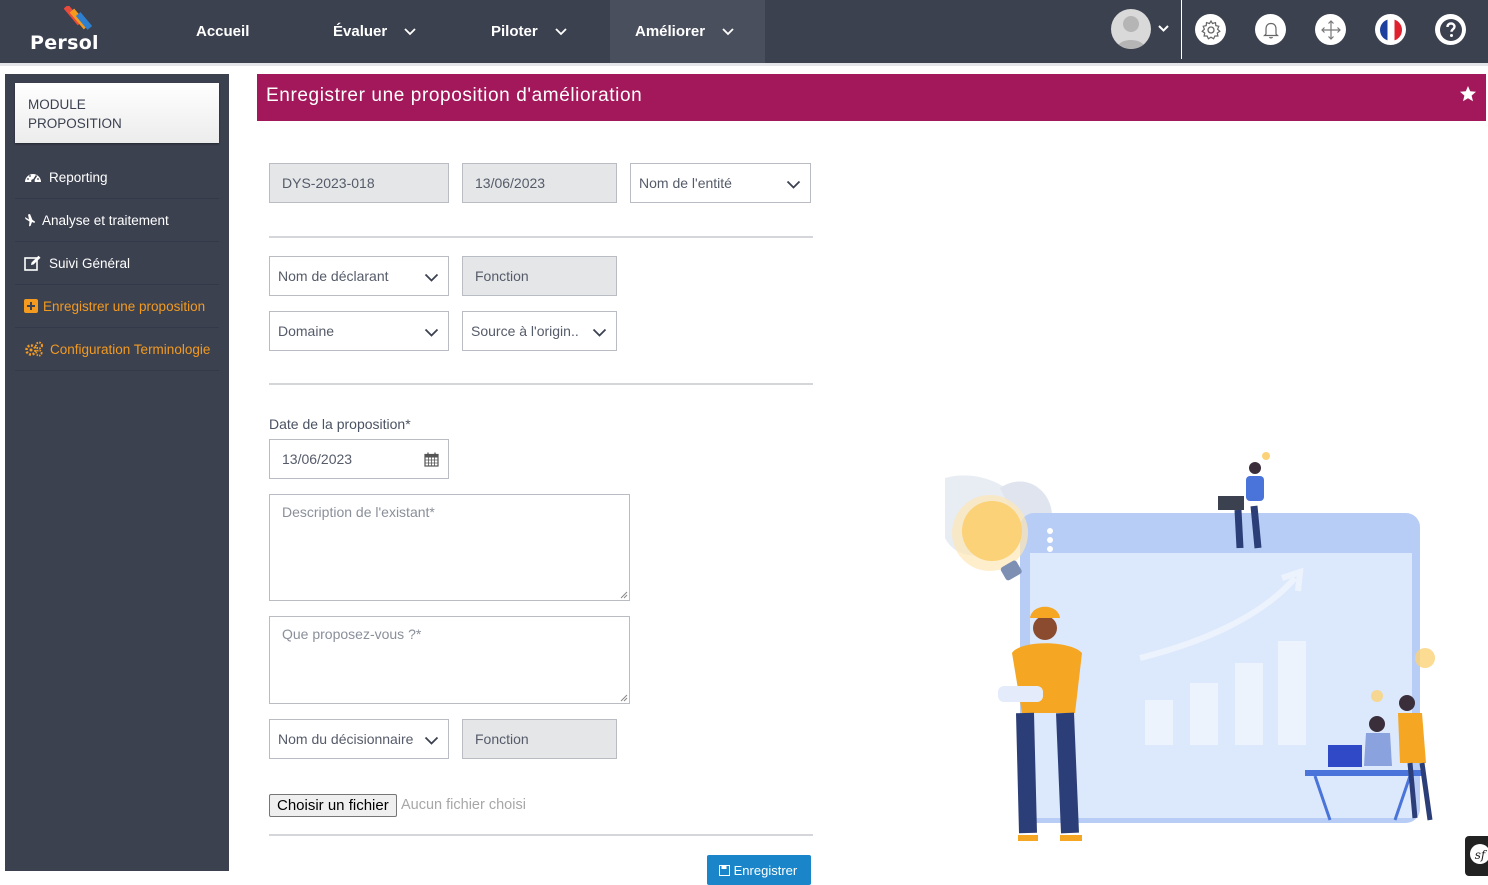 The image size is (1488, 885). I want to click on creation-date-value: 13/06/2023, so click(510, 183).